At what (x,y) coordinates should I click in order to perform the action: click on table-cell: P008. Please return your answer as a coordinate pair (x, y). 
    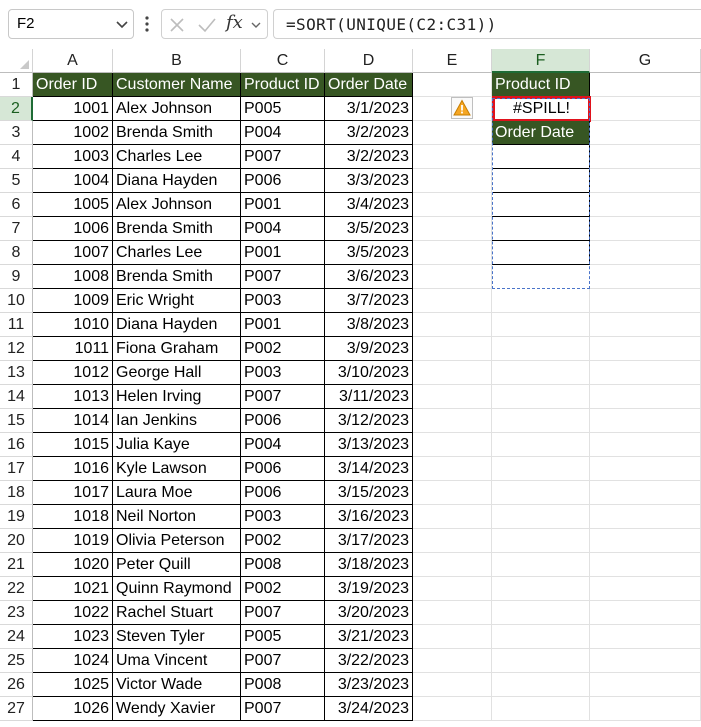
    Looking at the image, I should click on (283, 565).